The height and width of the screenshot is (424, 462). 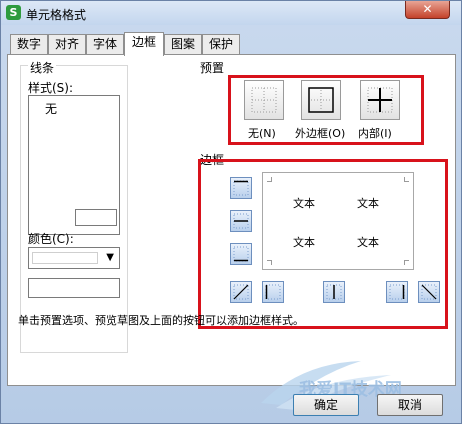 I want to click on hint-text: 单击预置选项、预览草图及上面的按钮可以添加边框样式。, so click(x=161, y=320).